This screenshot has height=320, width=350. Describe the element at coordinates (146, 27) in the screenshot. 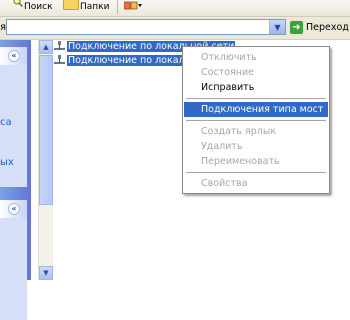

I see `address-combo: ▼` at that location.